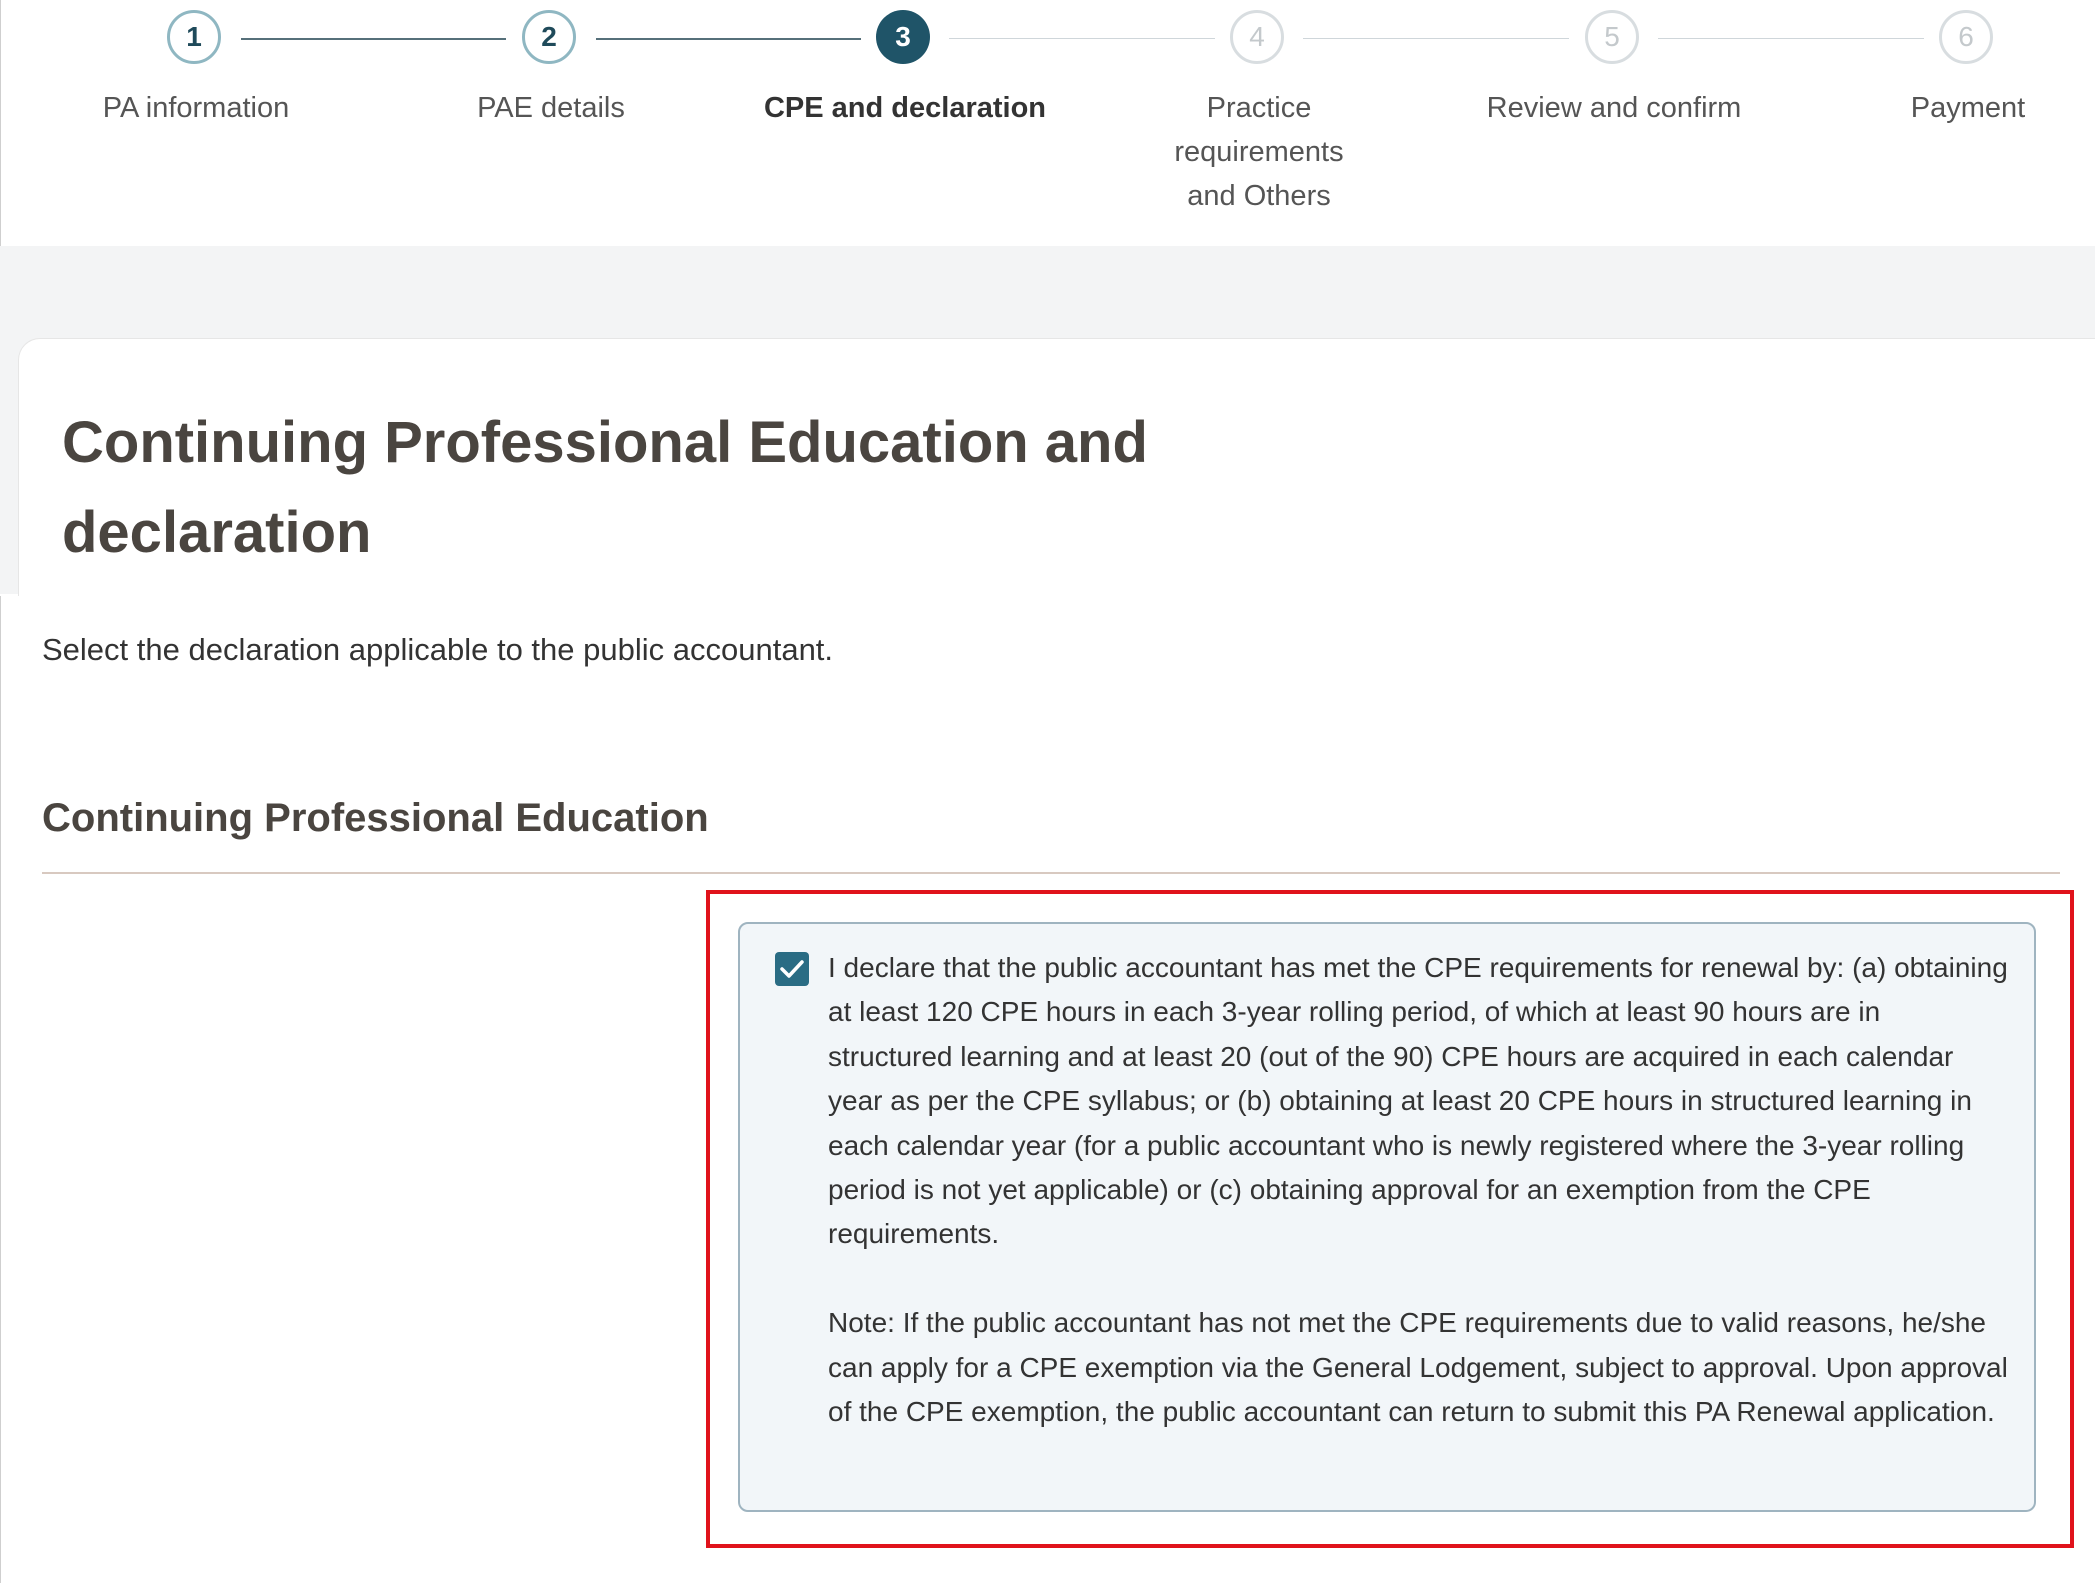  What do you see at coordinates (1612, 37) in the screenshot?
I see `step-number-5: 5` at bounding box center [1612, 37].